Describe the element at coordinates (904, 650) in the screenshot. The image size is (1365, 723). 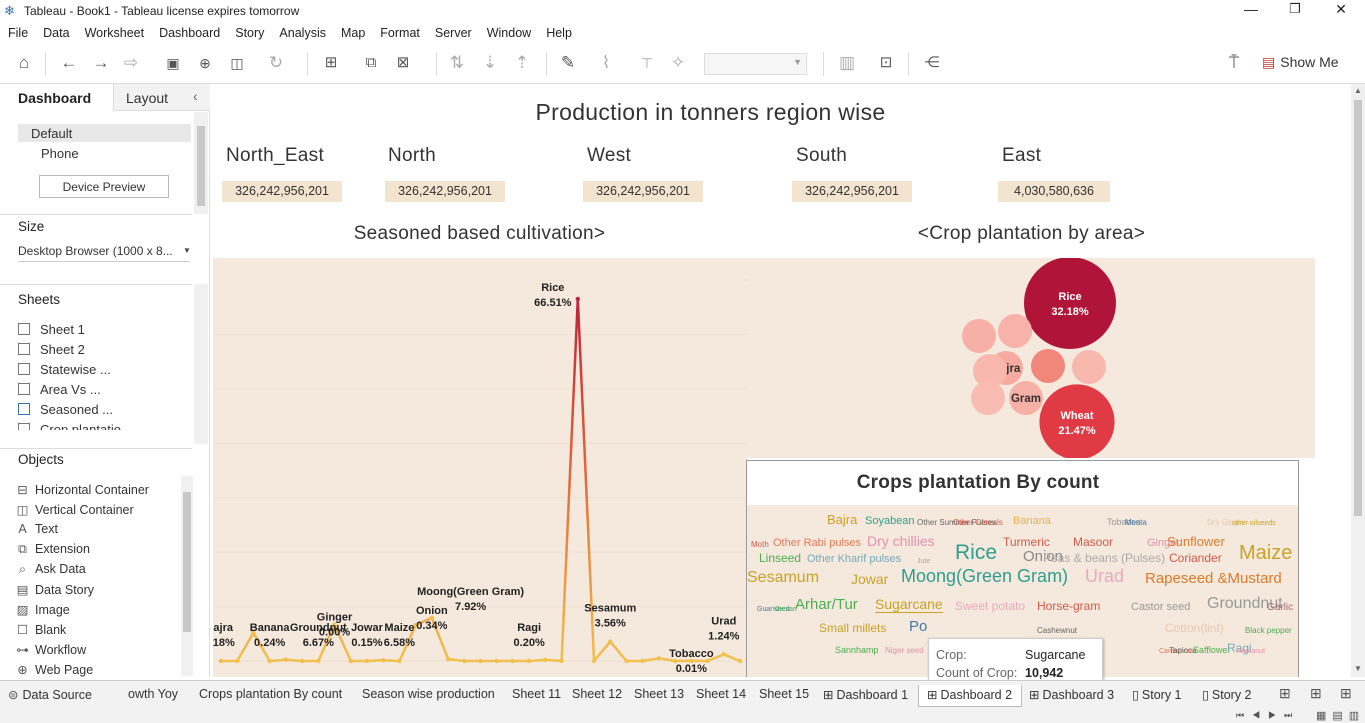
I see `word-niger-seed: Niger seed` at that location.